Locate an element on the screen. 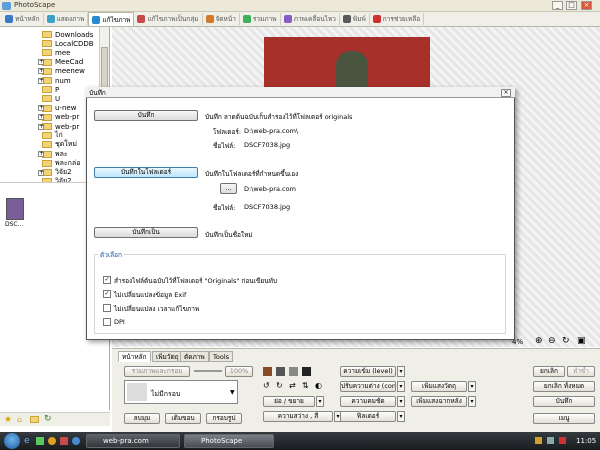 This screenshot has width=600, height=450. rotate-icon: ↻ is located at coordinates (566, 341).